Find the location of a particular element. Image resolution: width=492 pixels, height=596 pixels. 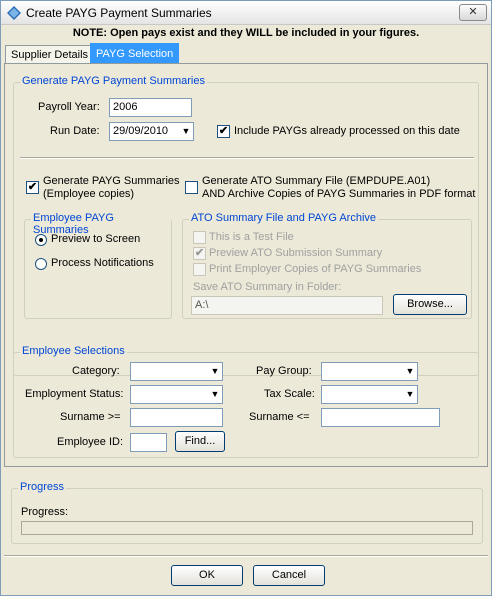

surname-from-input is located at coordinates (176, 417).